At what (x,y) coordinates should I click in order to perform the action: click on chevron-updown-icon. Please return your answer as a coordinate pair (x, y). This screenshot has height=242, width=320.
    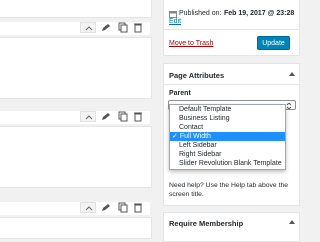
    Looking at the image, I should click on (289, 106).